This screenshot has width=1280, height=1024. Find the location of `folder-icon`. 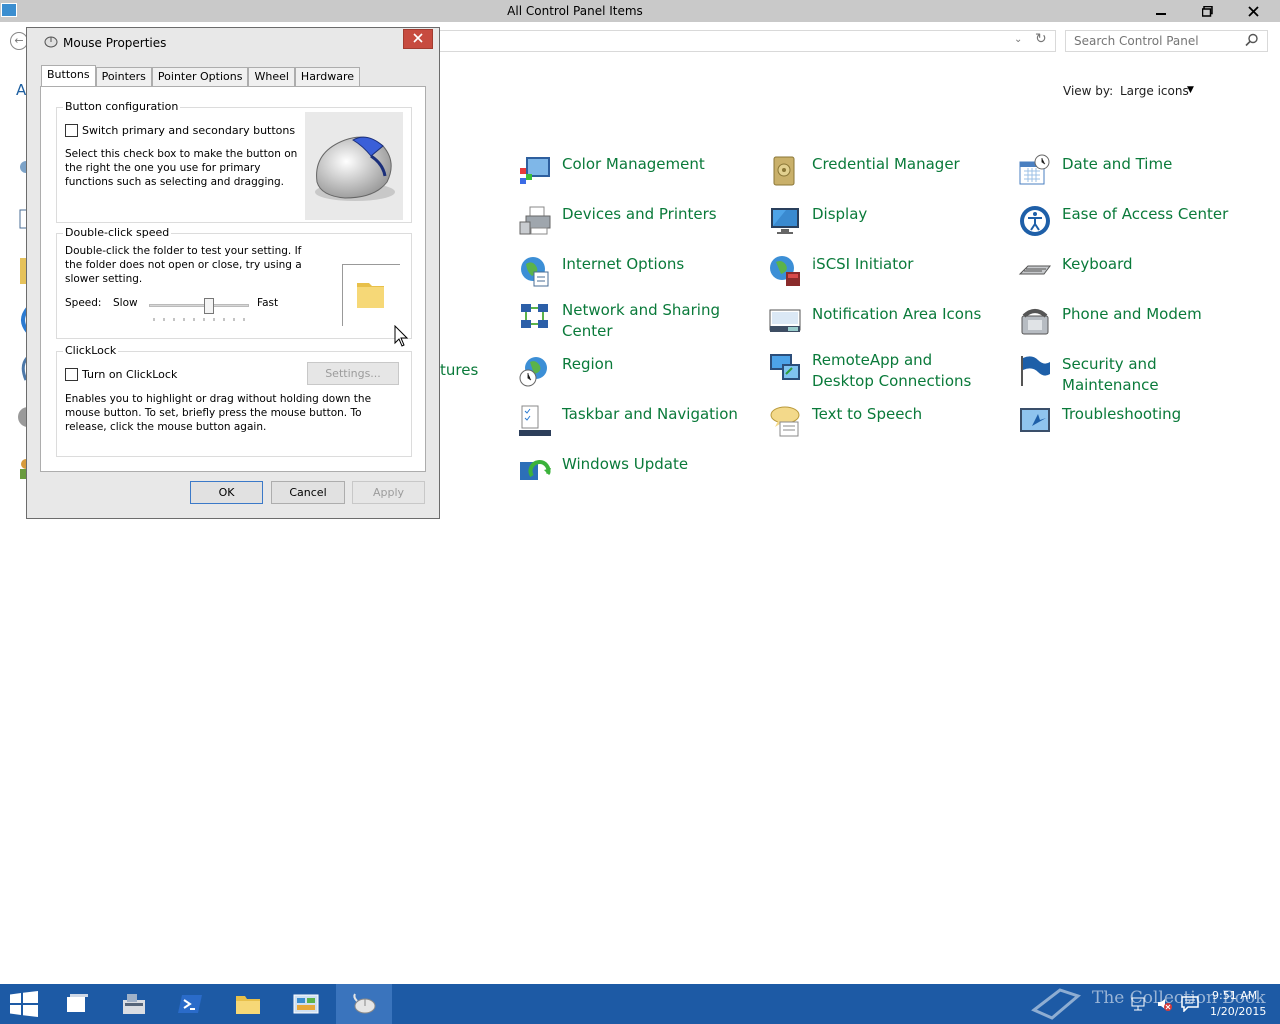

folder-icon is located at coordinates (370, 295).